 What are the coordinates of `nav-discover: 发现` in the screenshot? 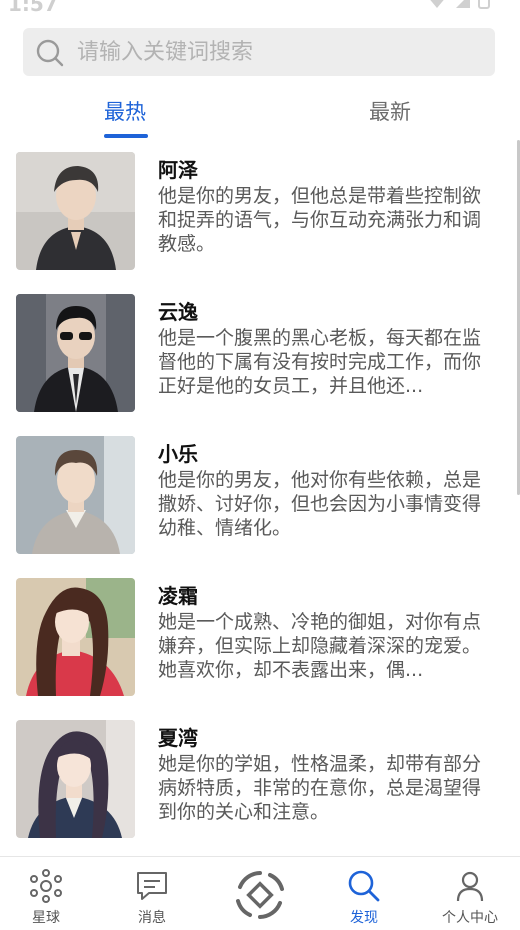 It's located at (364, 893).